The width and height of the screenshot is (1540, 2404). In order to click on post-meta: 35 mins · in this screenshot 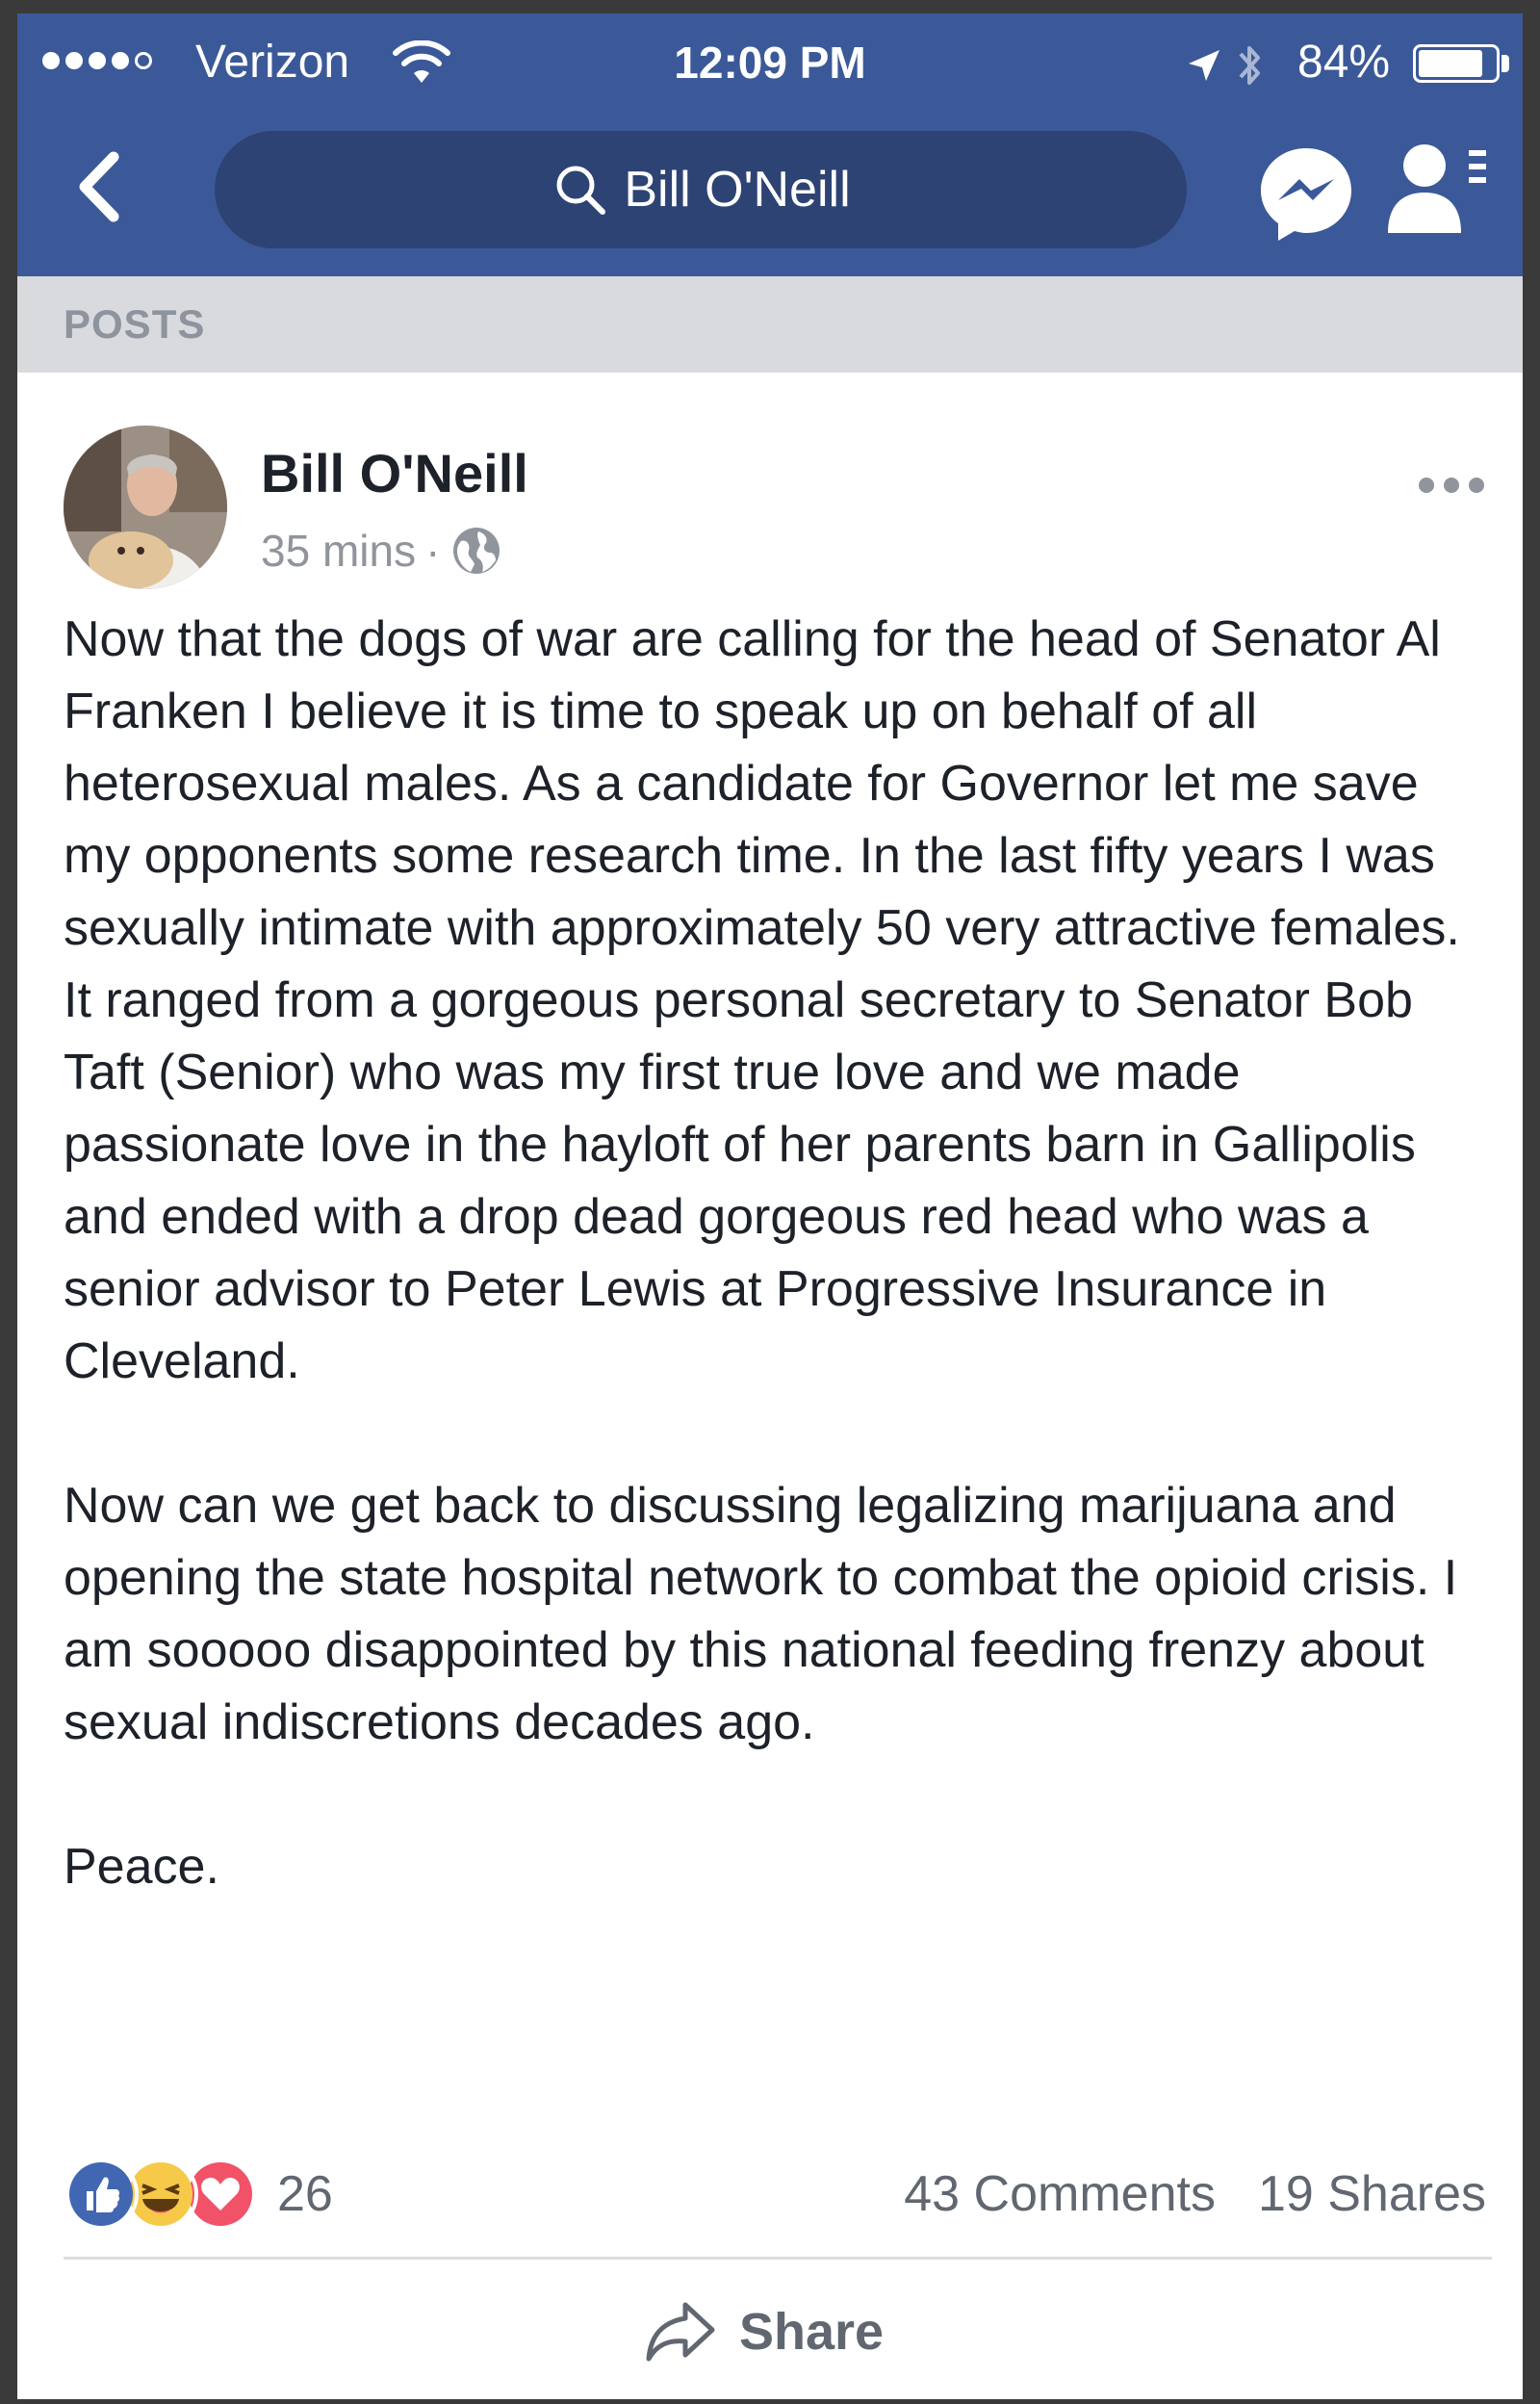, I will do `click(382, 550)`.